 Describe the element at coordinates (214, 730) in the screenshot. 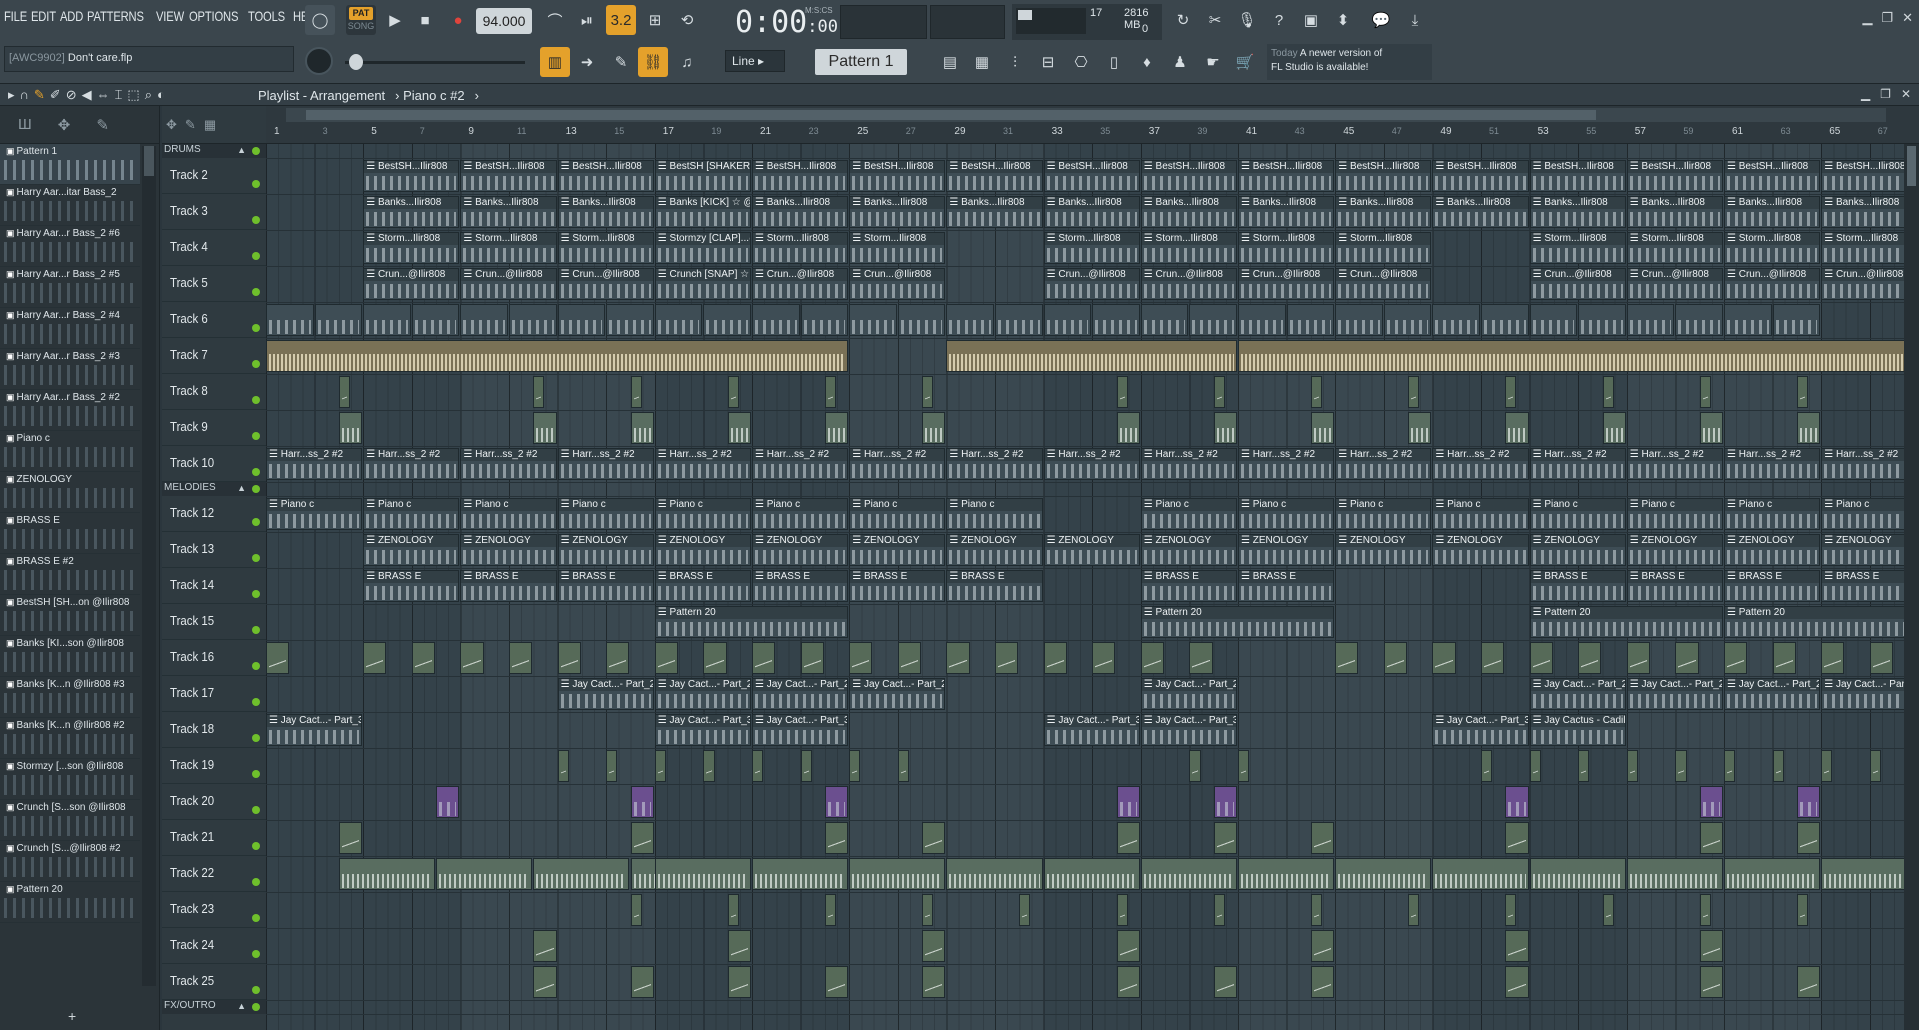

I see `track-header: Track 18` at that location.